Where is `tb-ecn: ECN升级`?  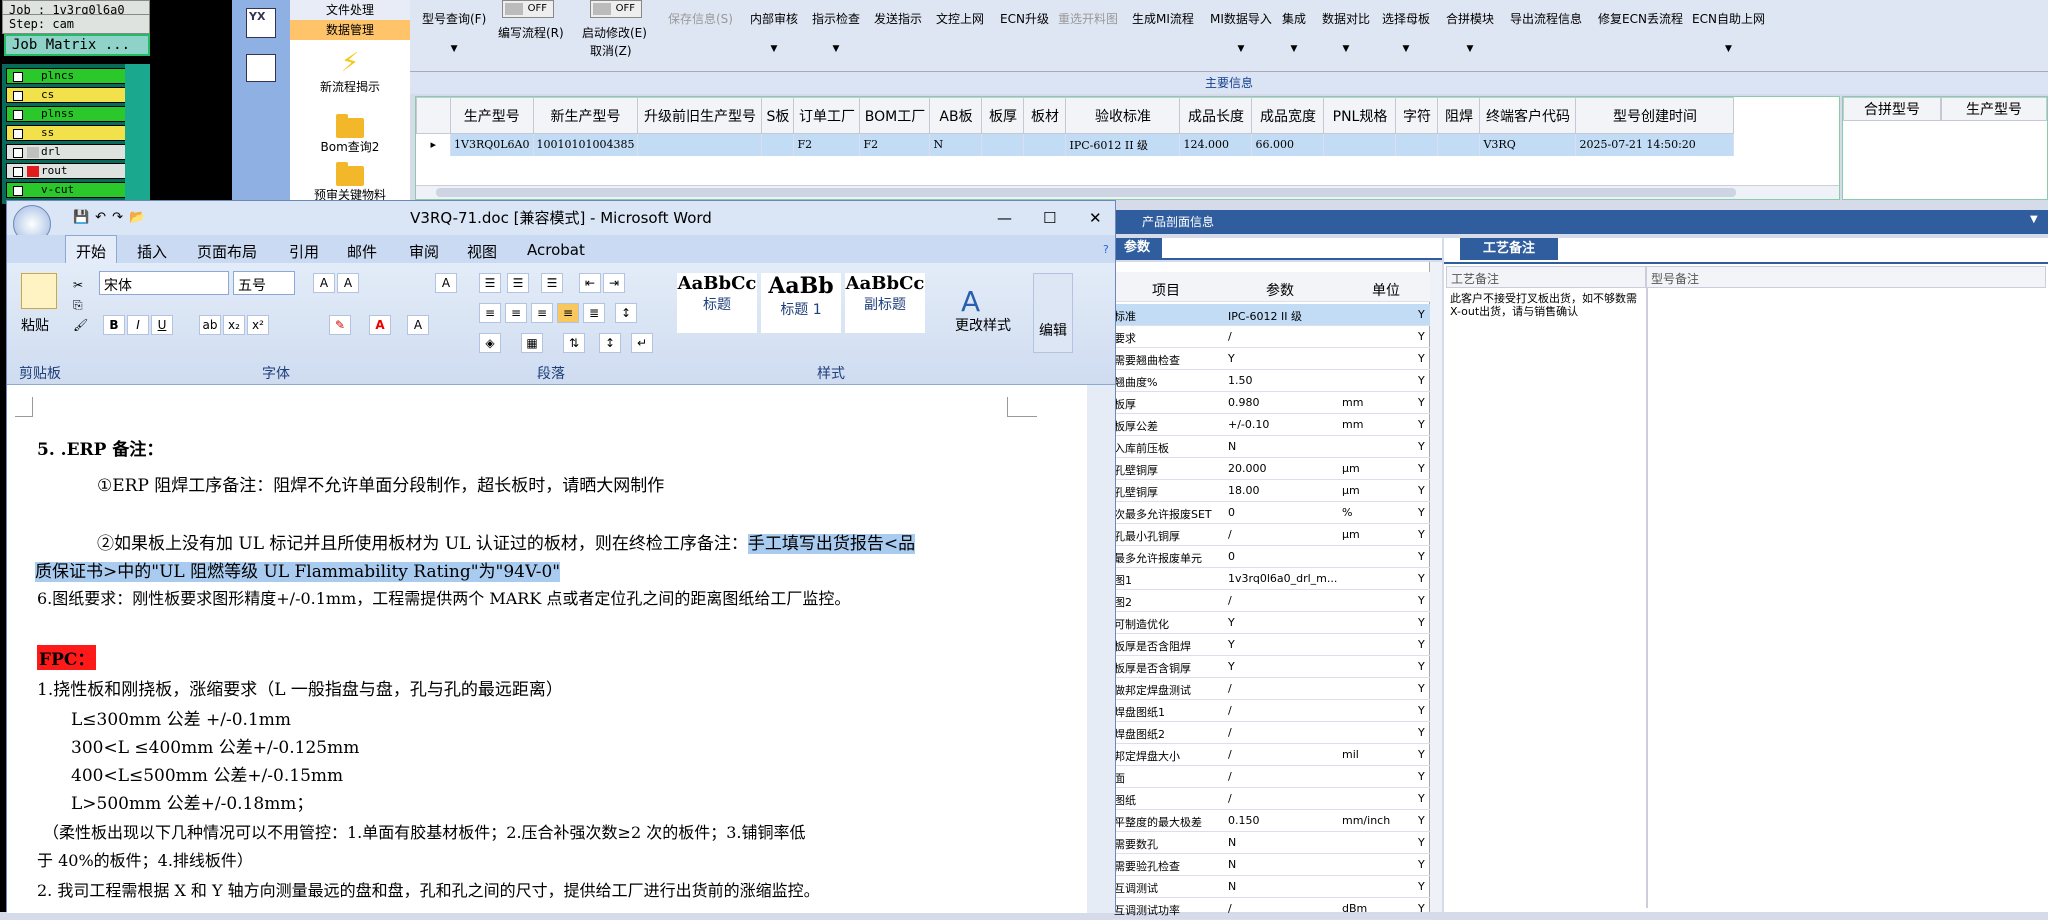
tb-ecn: ECN升级 is located at coordinates (1024, 18).